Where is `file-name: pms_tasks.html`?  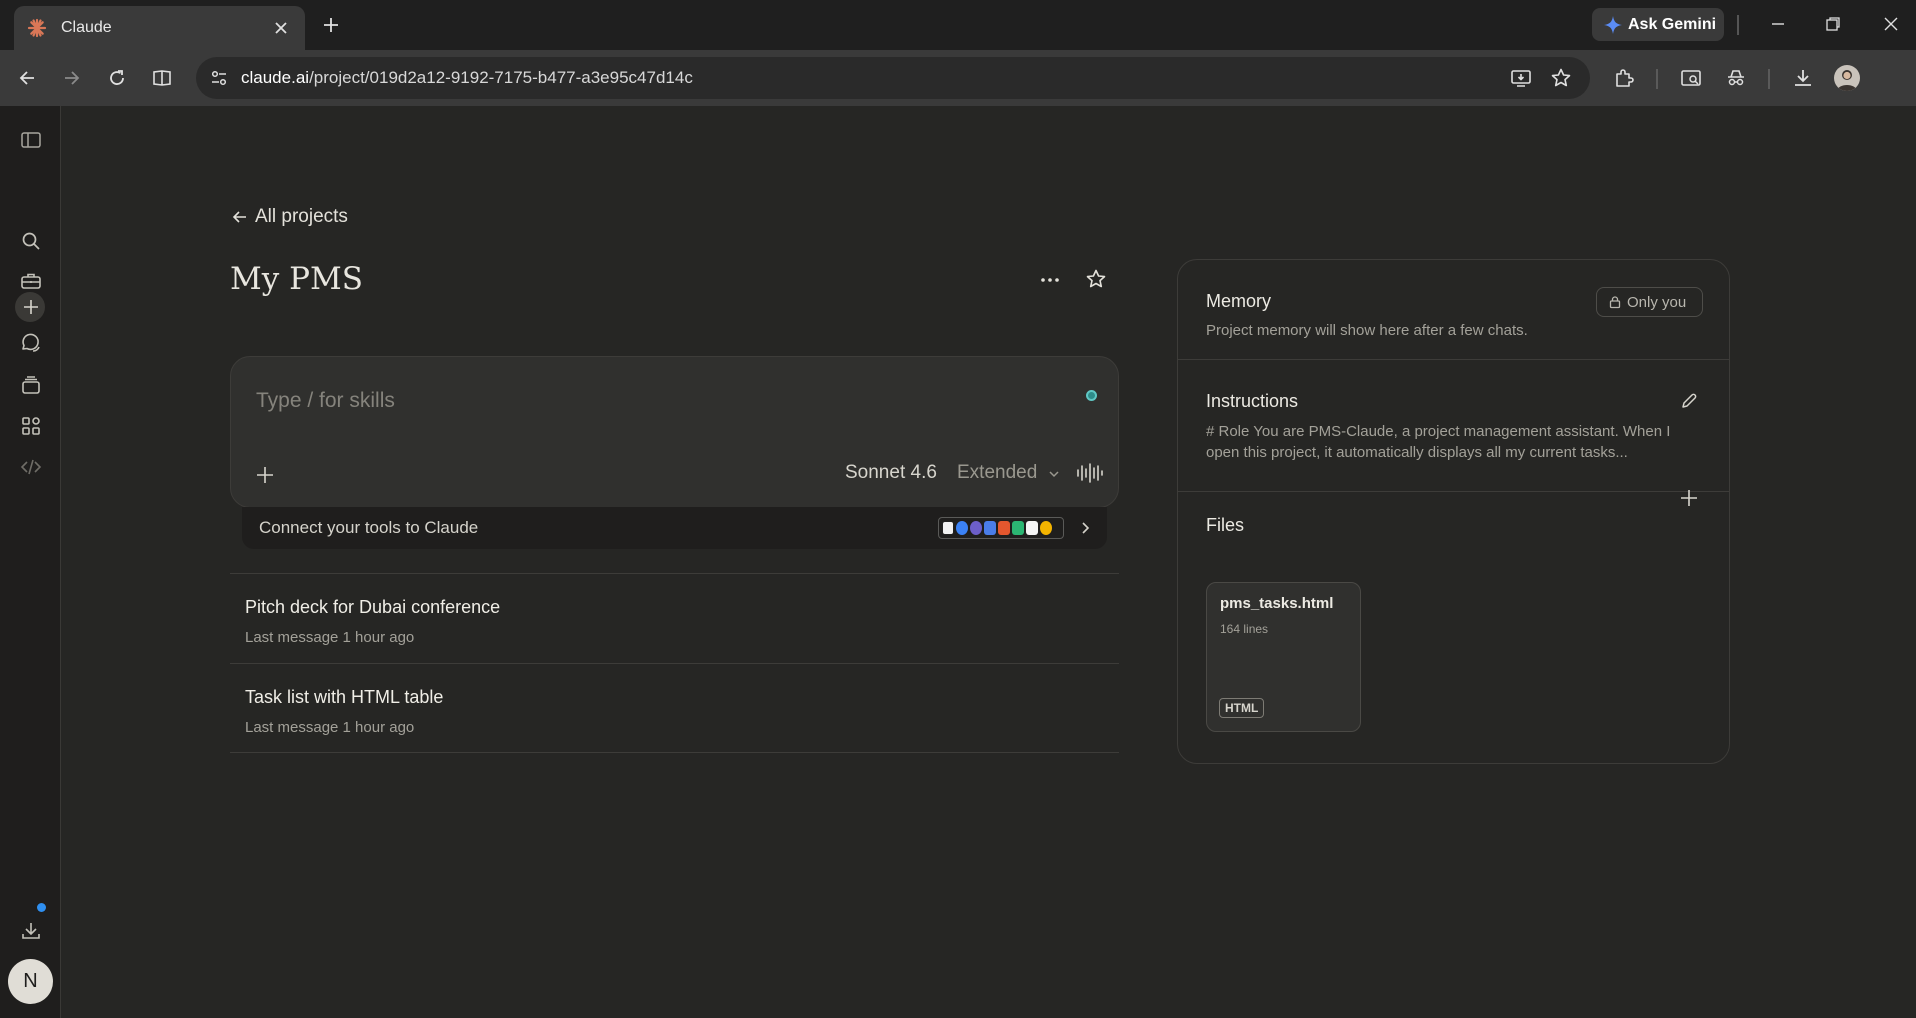 file-name: pms_tasks.html is located at coordinates (1277, 603).